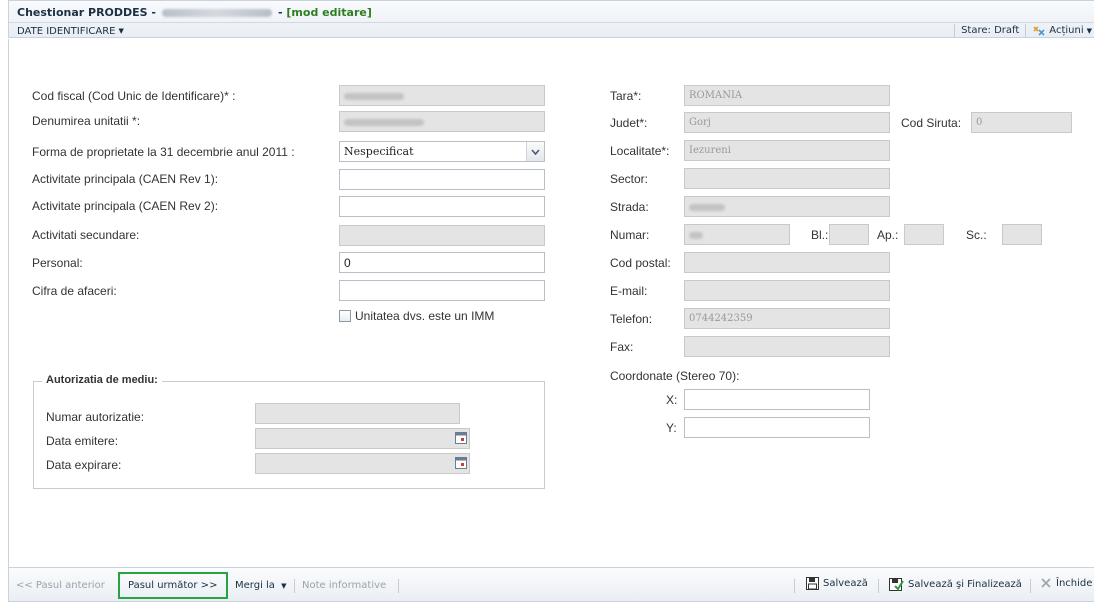  I want to click on coord-y-input, so click(777, 427).